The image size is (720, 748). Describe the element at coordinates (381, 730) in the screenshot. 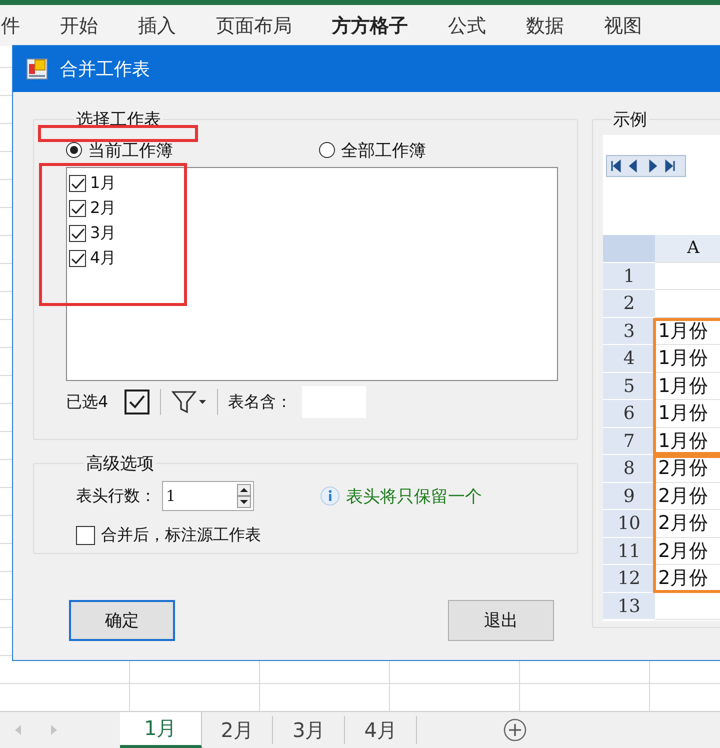

I see `sheet-tab: 4月` at that location.